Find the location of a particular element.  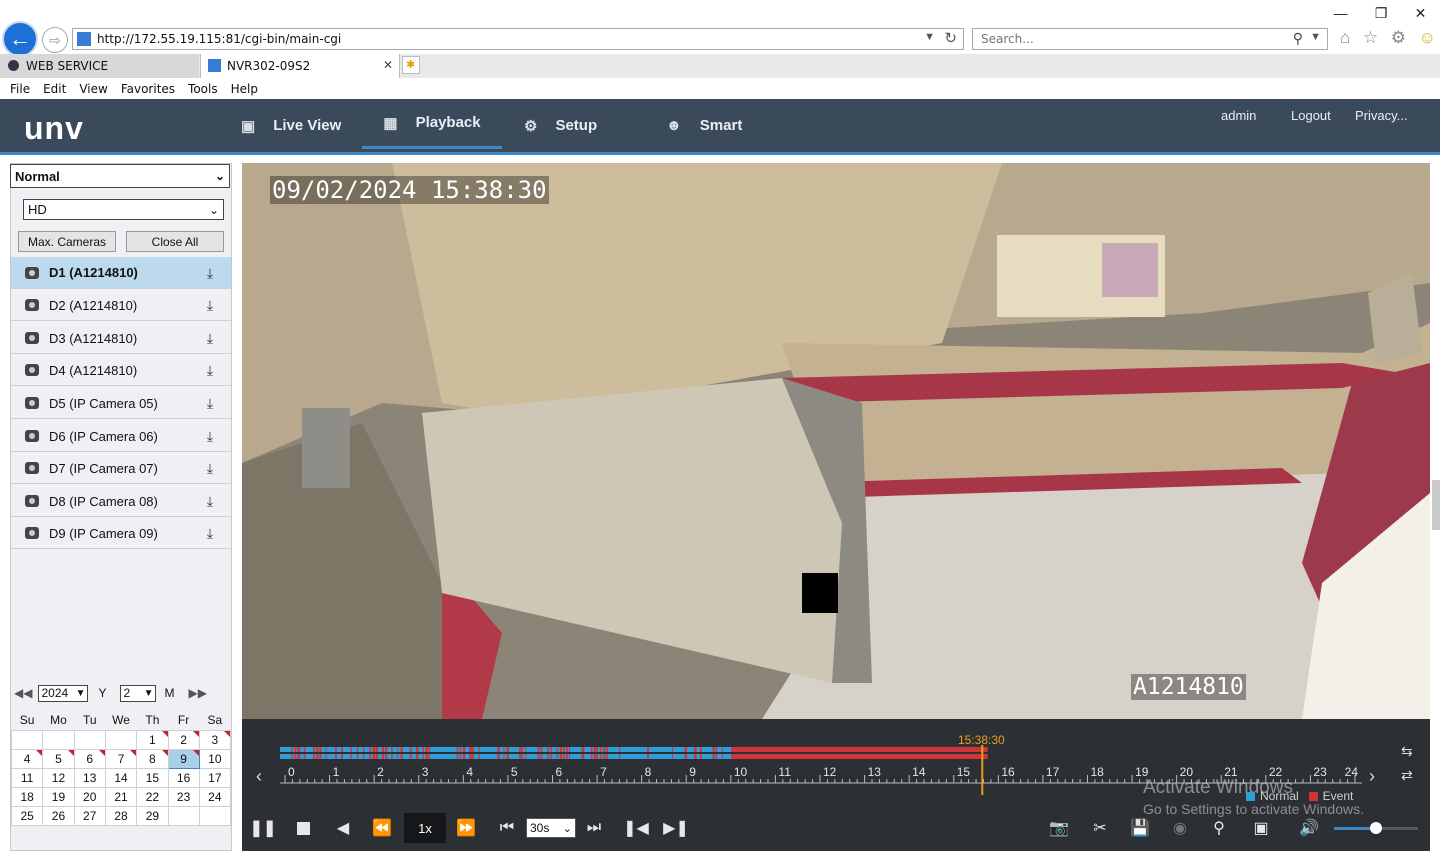

calendar-day: 4 is located at coordinates (27, 759).